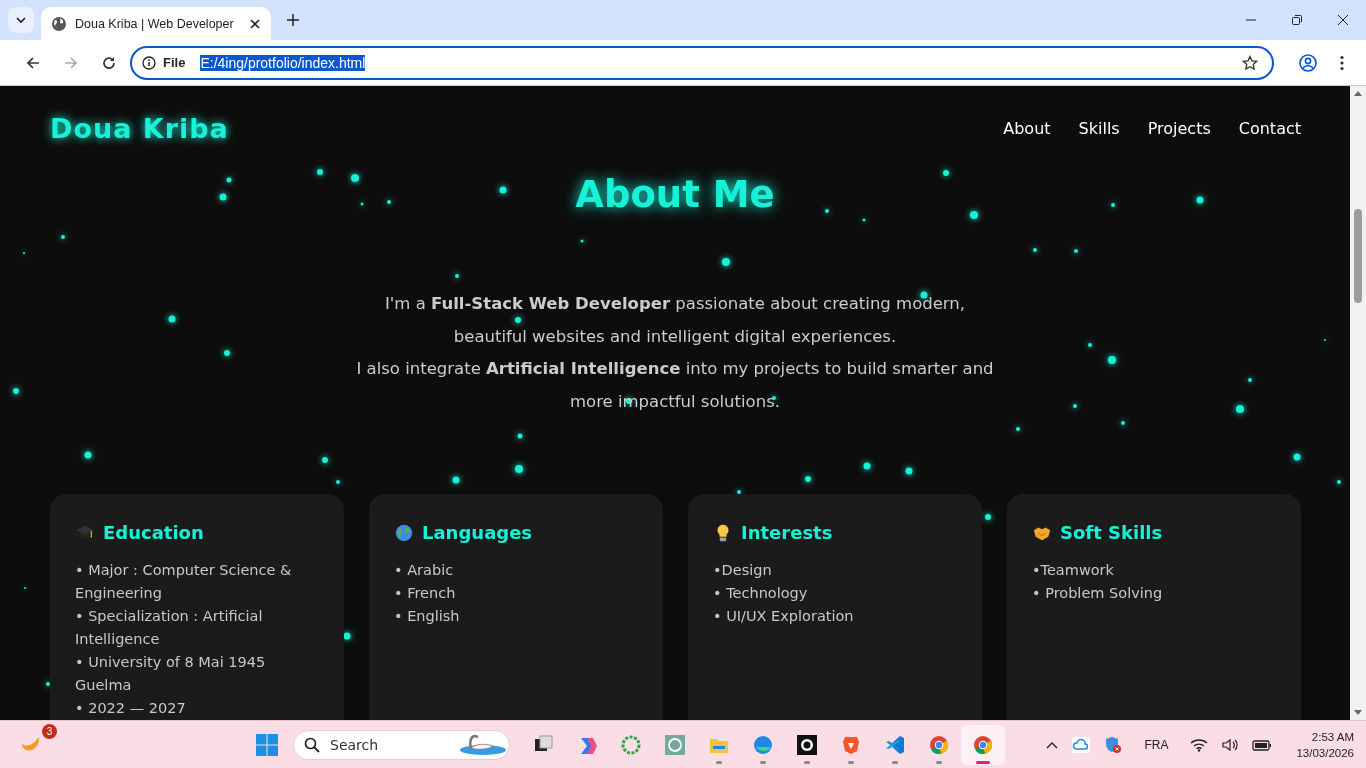 The width and height of the screenshot is (1366, 768). I want to click on card-item: • Technology, so click(761, 593).